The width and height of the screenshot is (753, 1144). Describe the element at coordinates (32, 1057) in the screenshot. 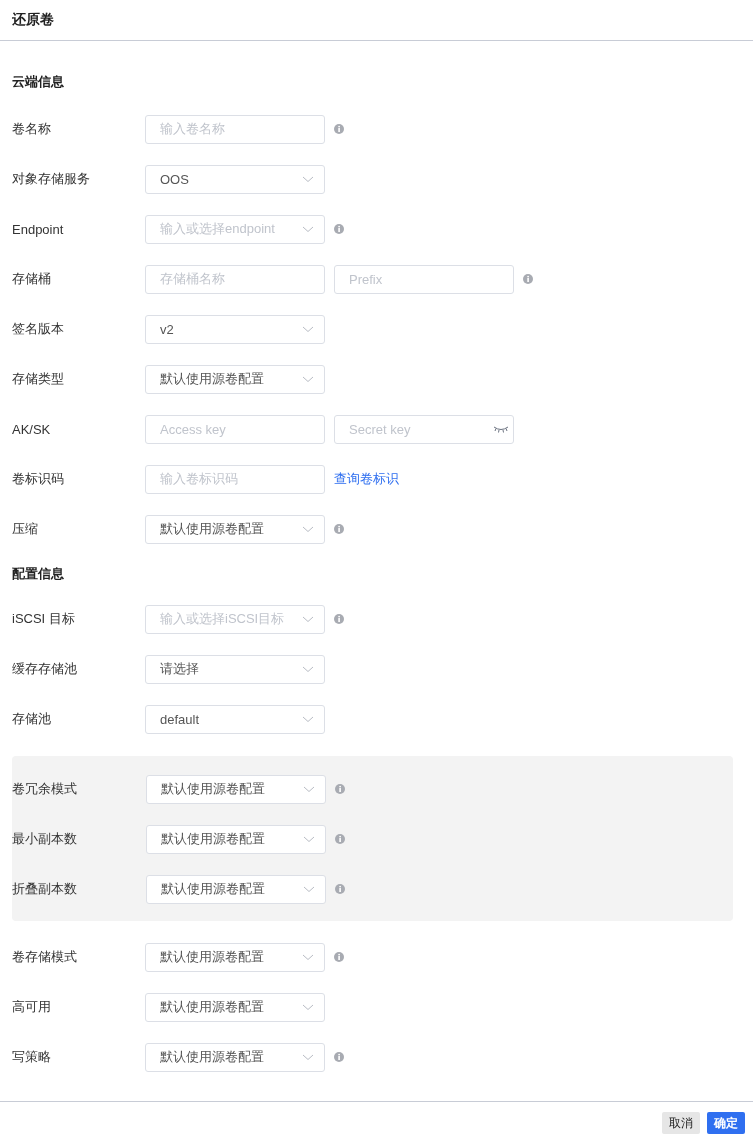

I see `field-label: 写策略` at that location.